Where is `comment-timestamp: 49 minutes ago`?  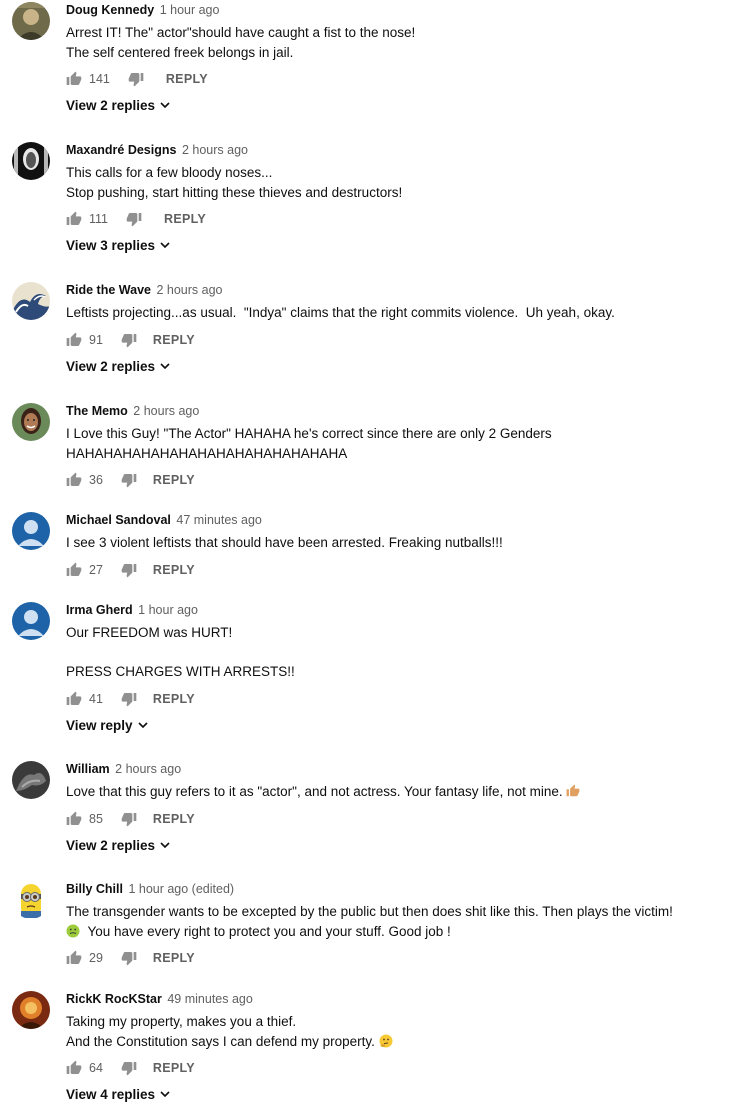 comment-timestamp: 49 minutes ago is located at coordinates (209, 999).